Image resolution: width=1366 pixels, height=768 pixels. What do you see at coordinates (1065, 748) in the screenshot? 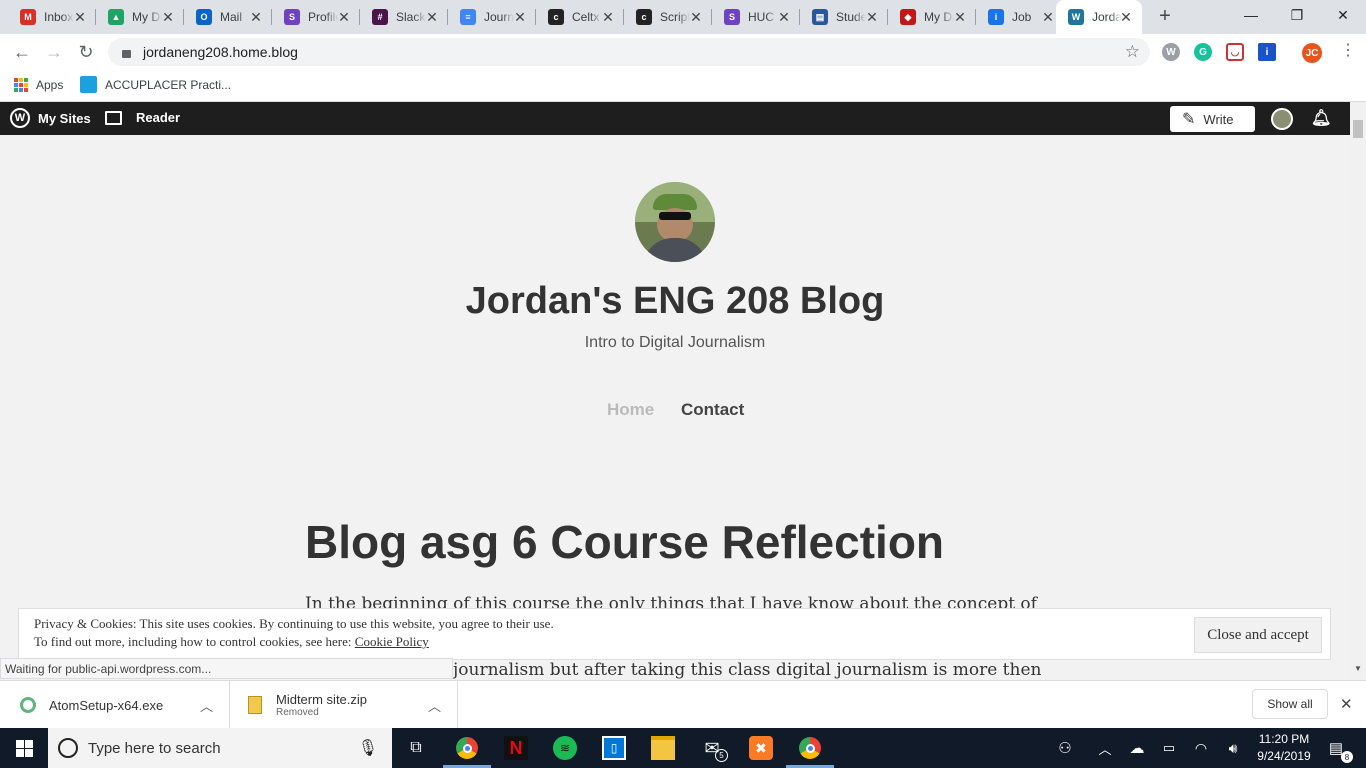
I see `people-icon: ⚇` at bounding box center [1065, 748].